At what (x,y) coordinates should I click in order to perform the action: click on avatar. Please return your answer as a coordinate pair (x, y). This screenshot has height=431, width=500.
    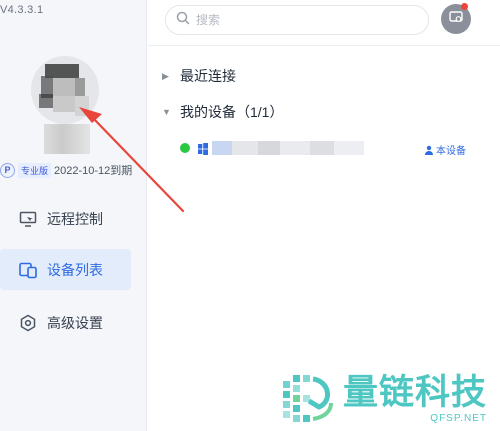
    Looking at the image, I should click on (65, 90).